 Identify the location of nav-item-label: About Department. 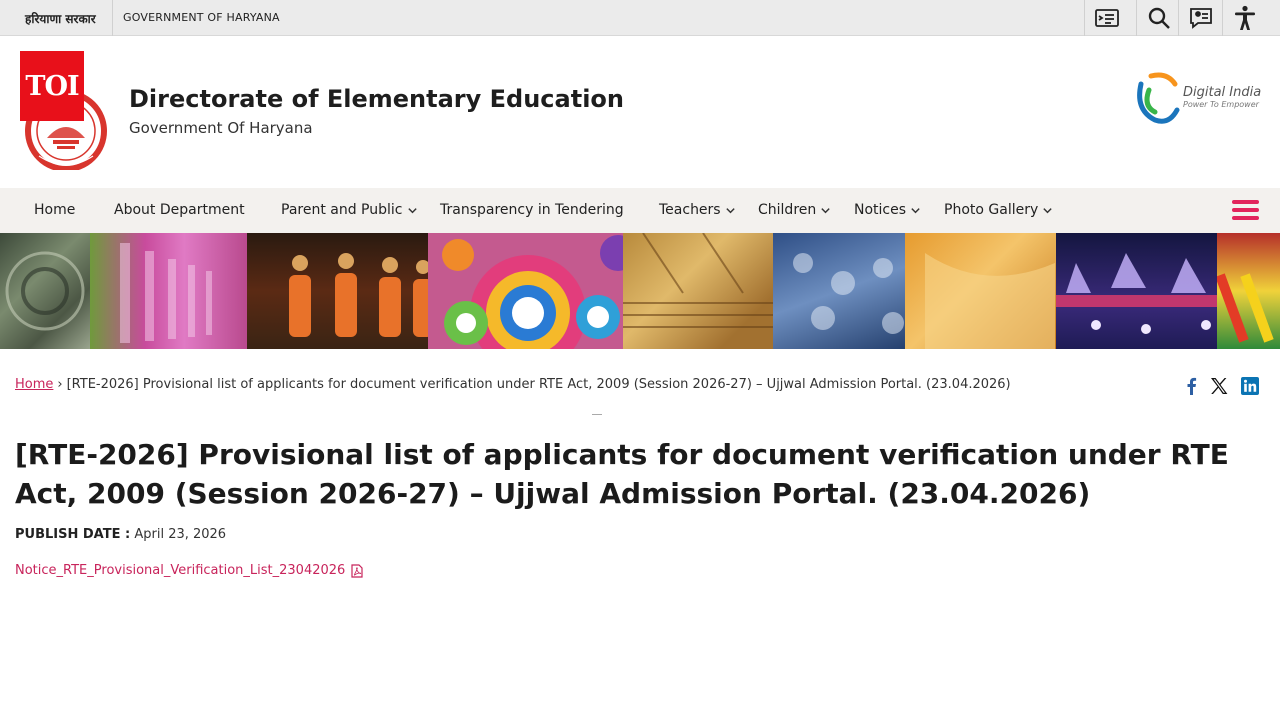
(179, 210).